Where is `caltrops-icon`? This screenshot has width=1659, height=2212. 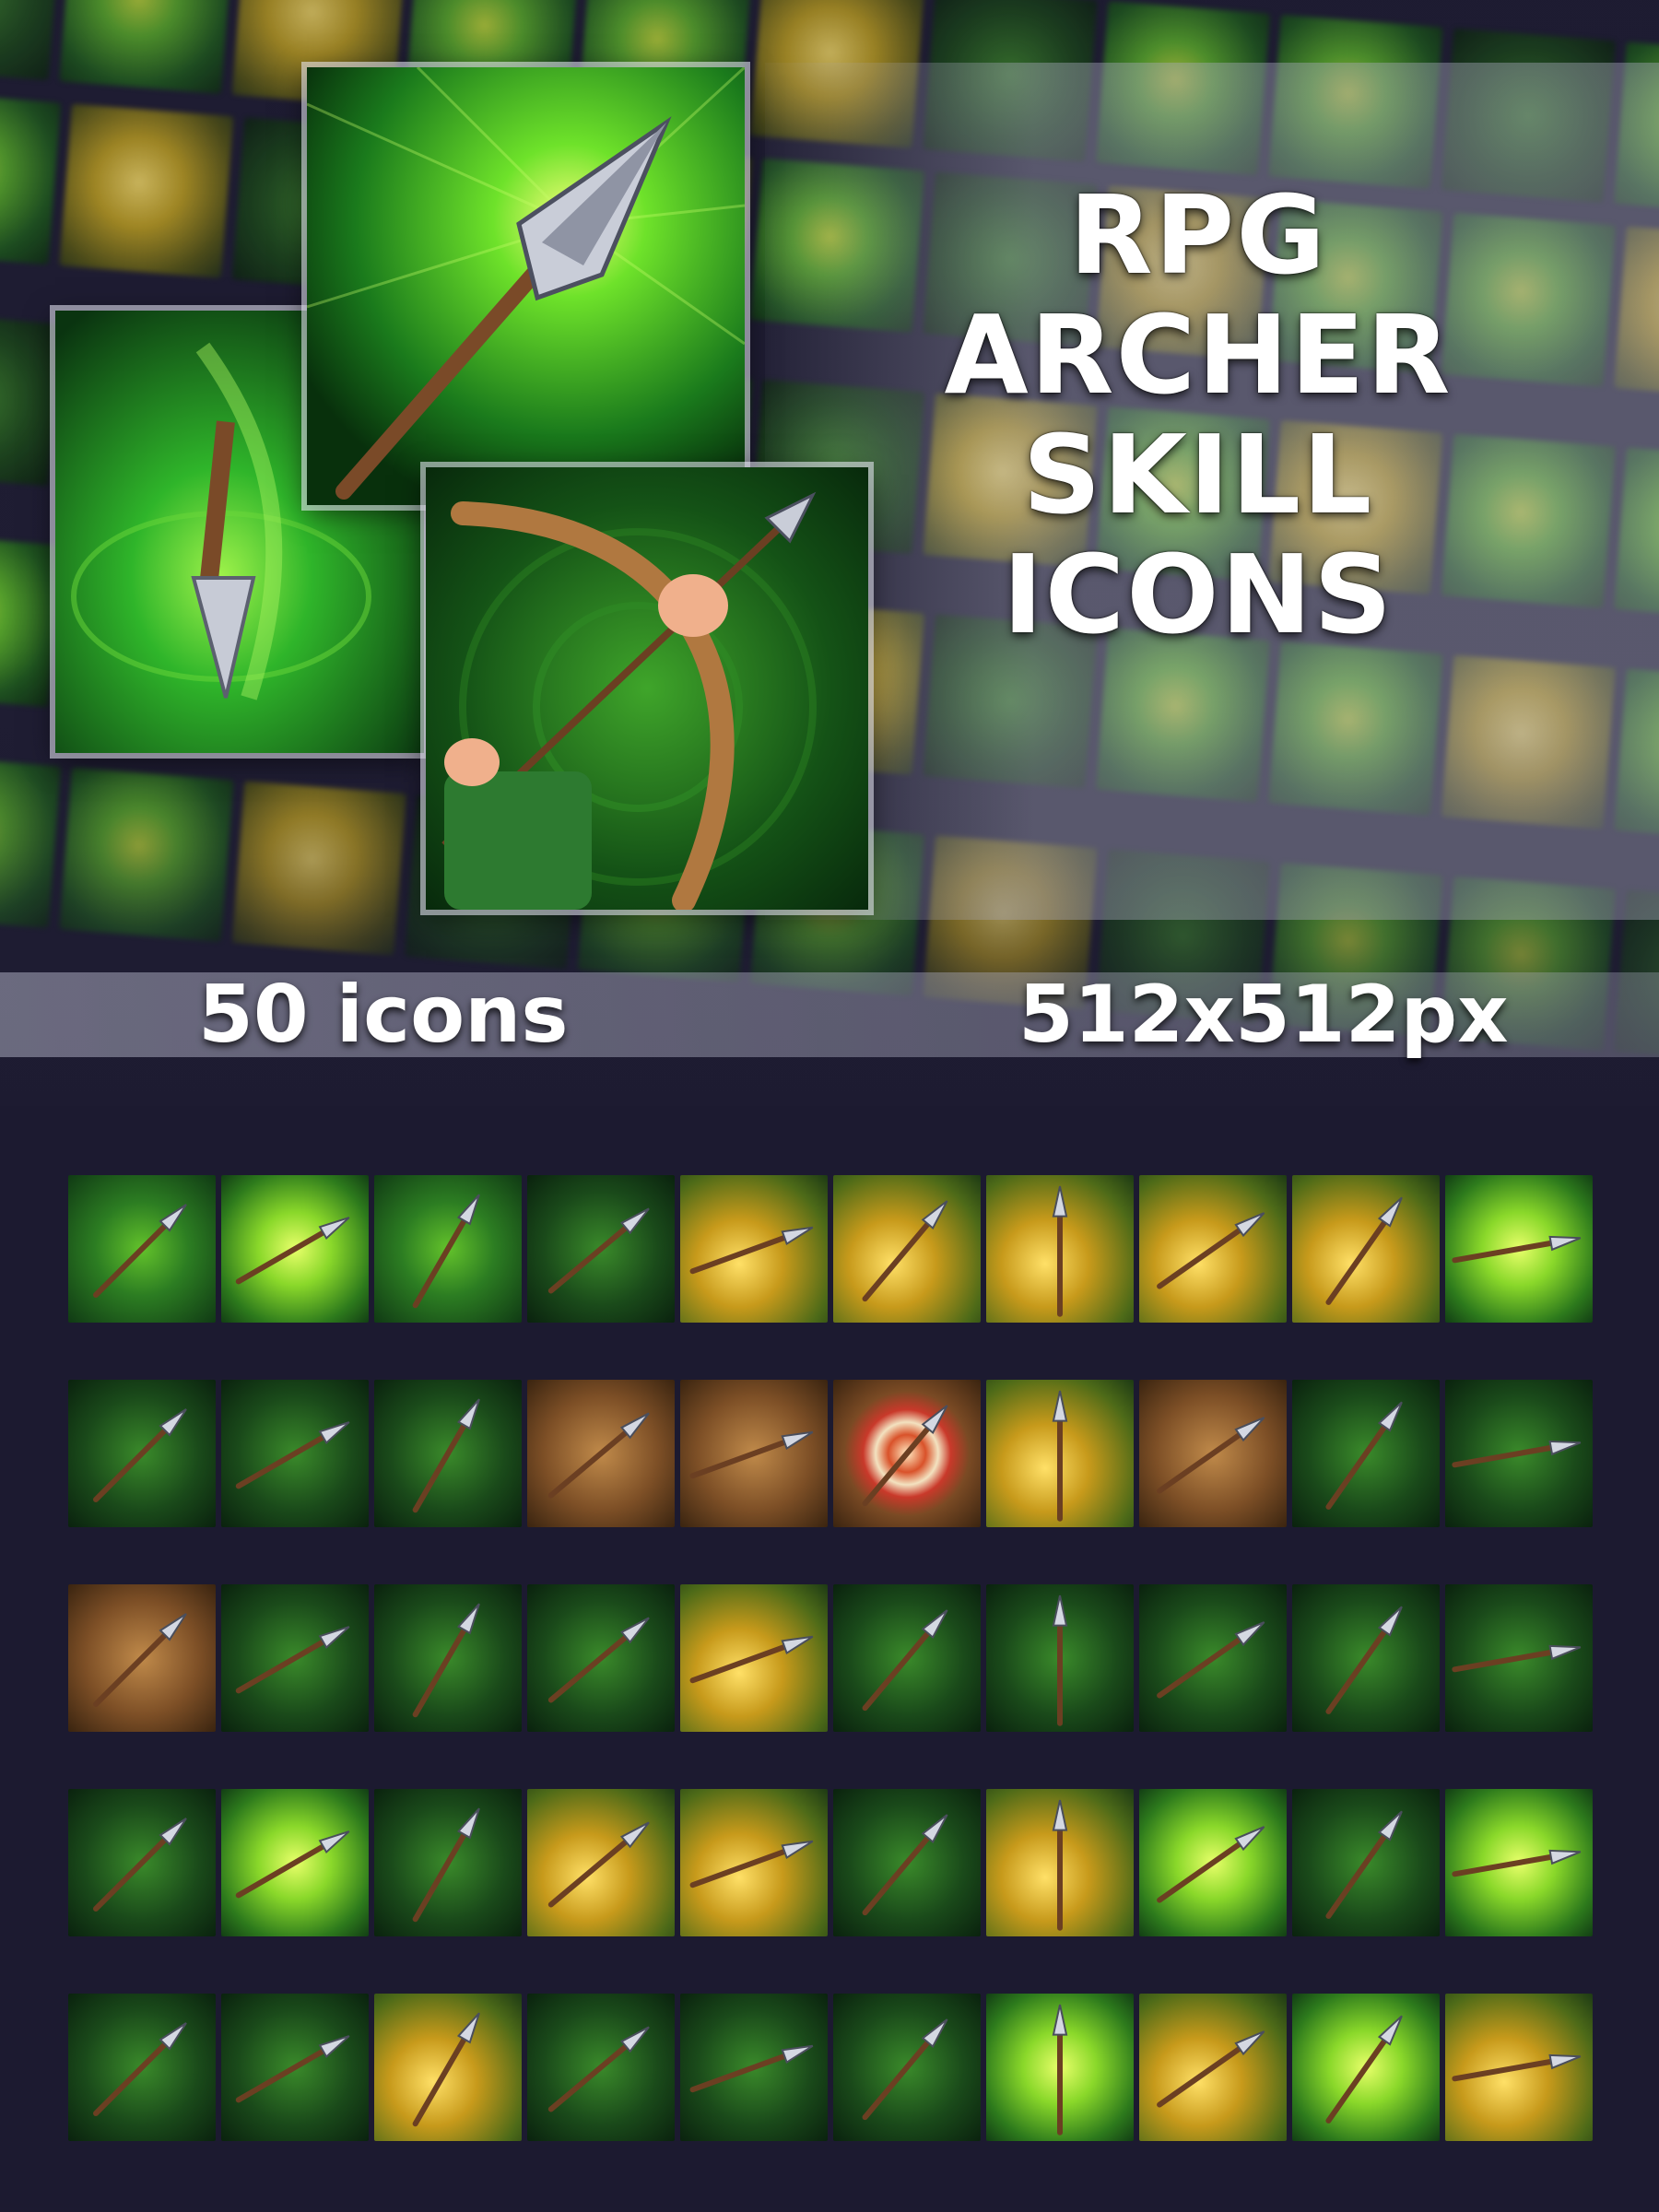
caltrops-icon is located at coordinates (1519, 1658).